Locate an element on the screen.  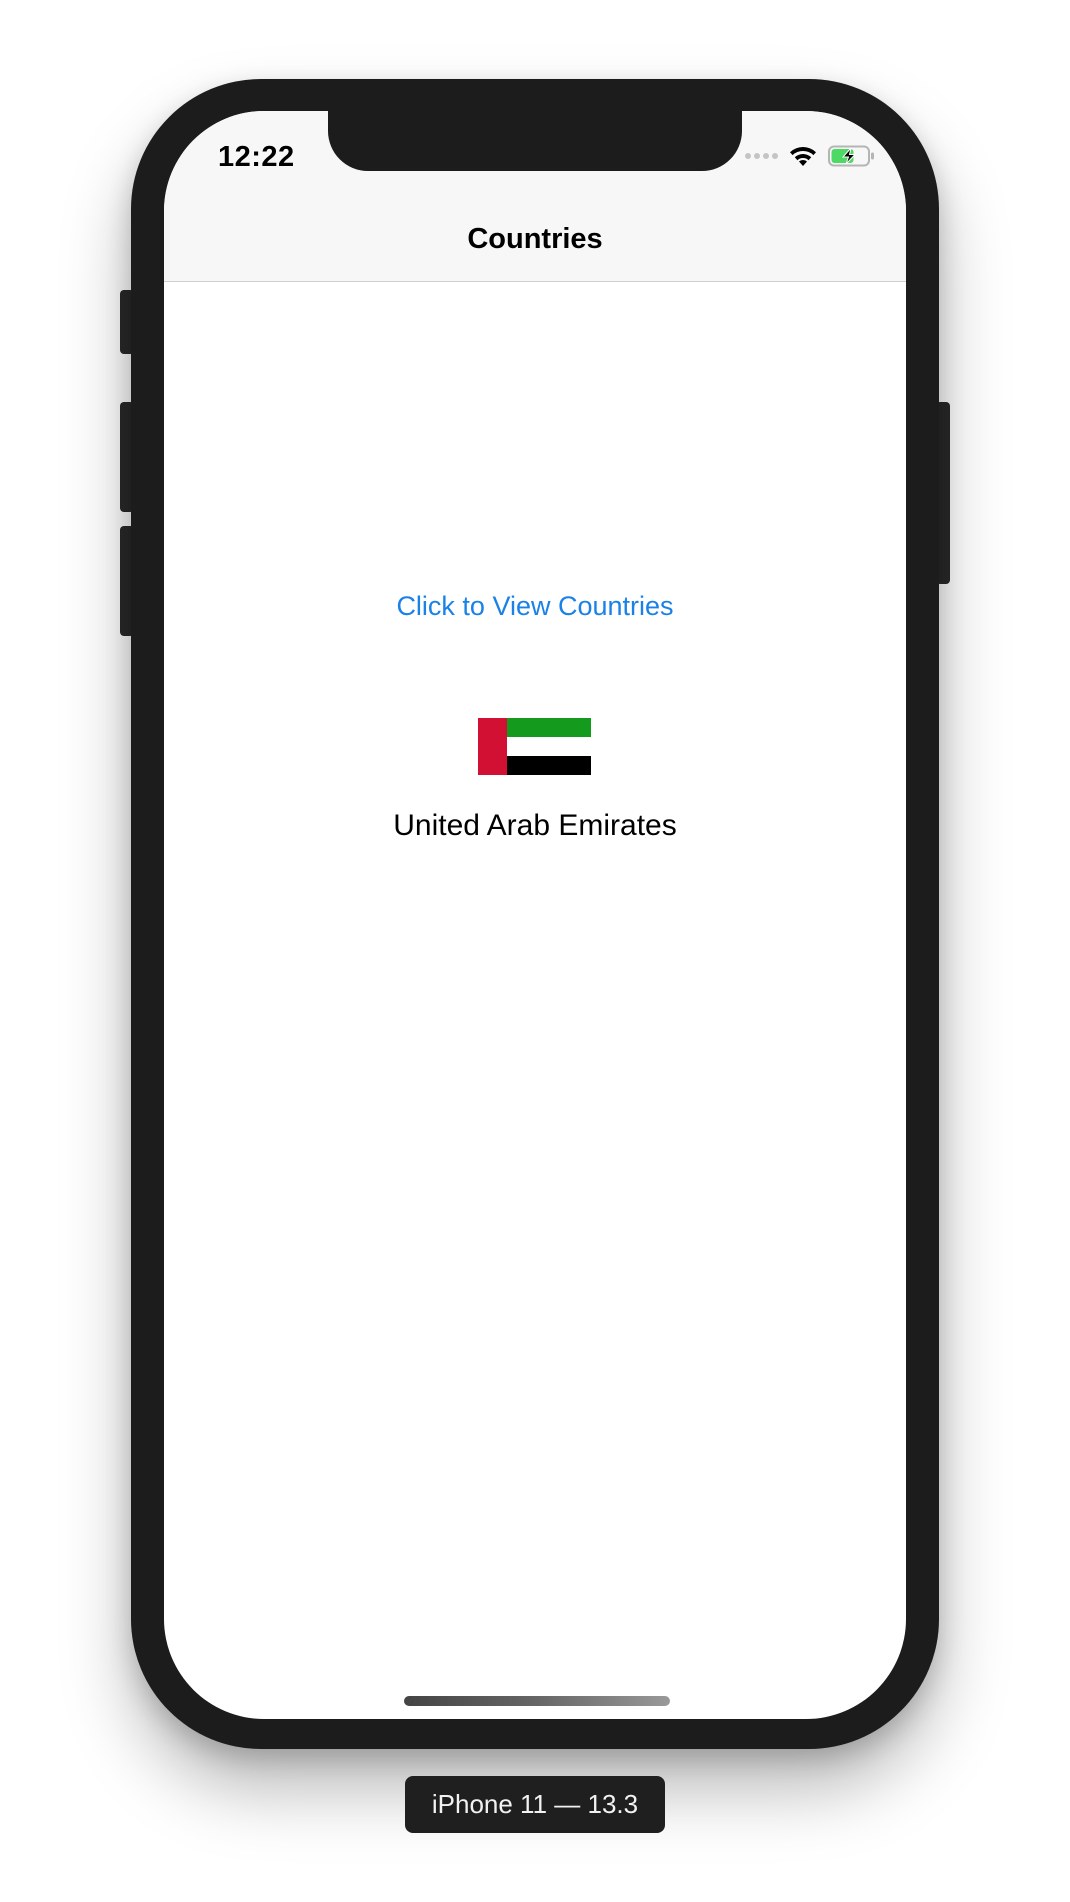
nav-title: Countries is located at coordinates (535, 239).